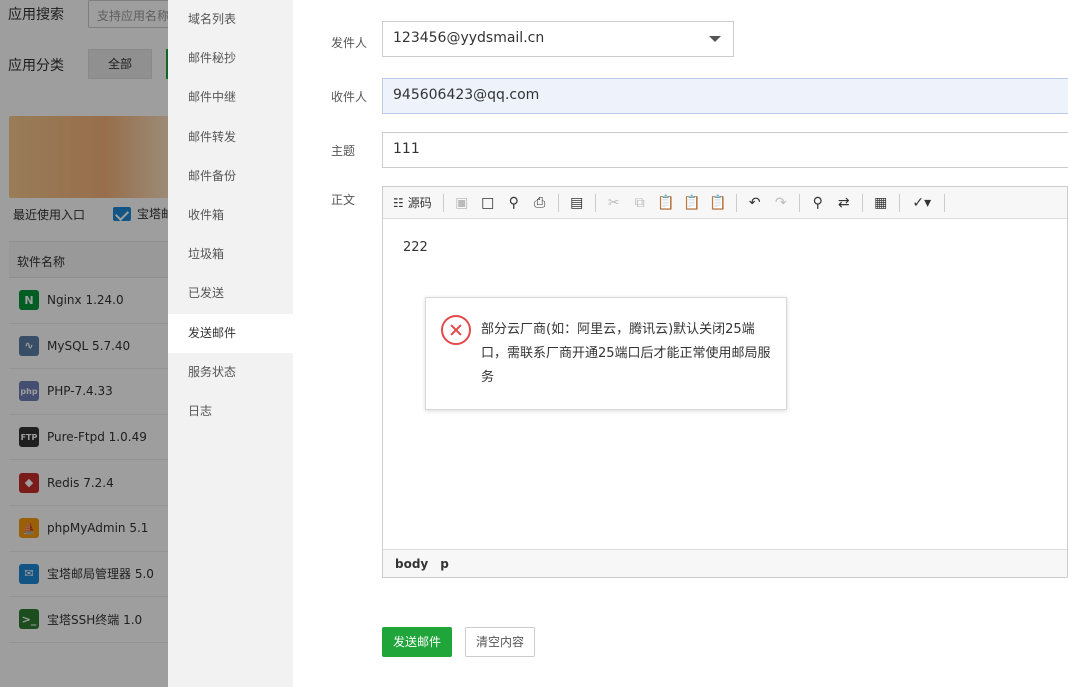 This screenshot has height=687, width=1068. What do you see at coordinates (411, 564) in the screenshot?
I see `path-item-body: body` at bounding box center [411, 564].